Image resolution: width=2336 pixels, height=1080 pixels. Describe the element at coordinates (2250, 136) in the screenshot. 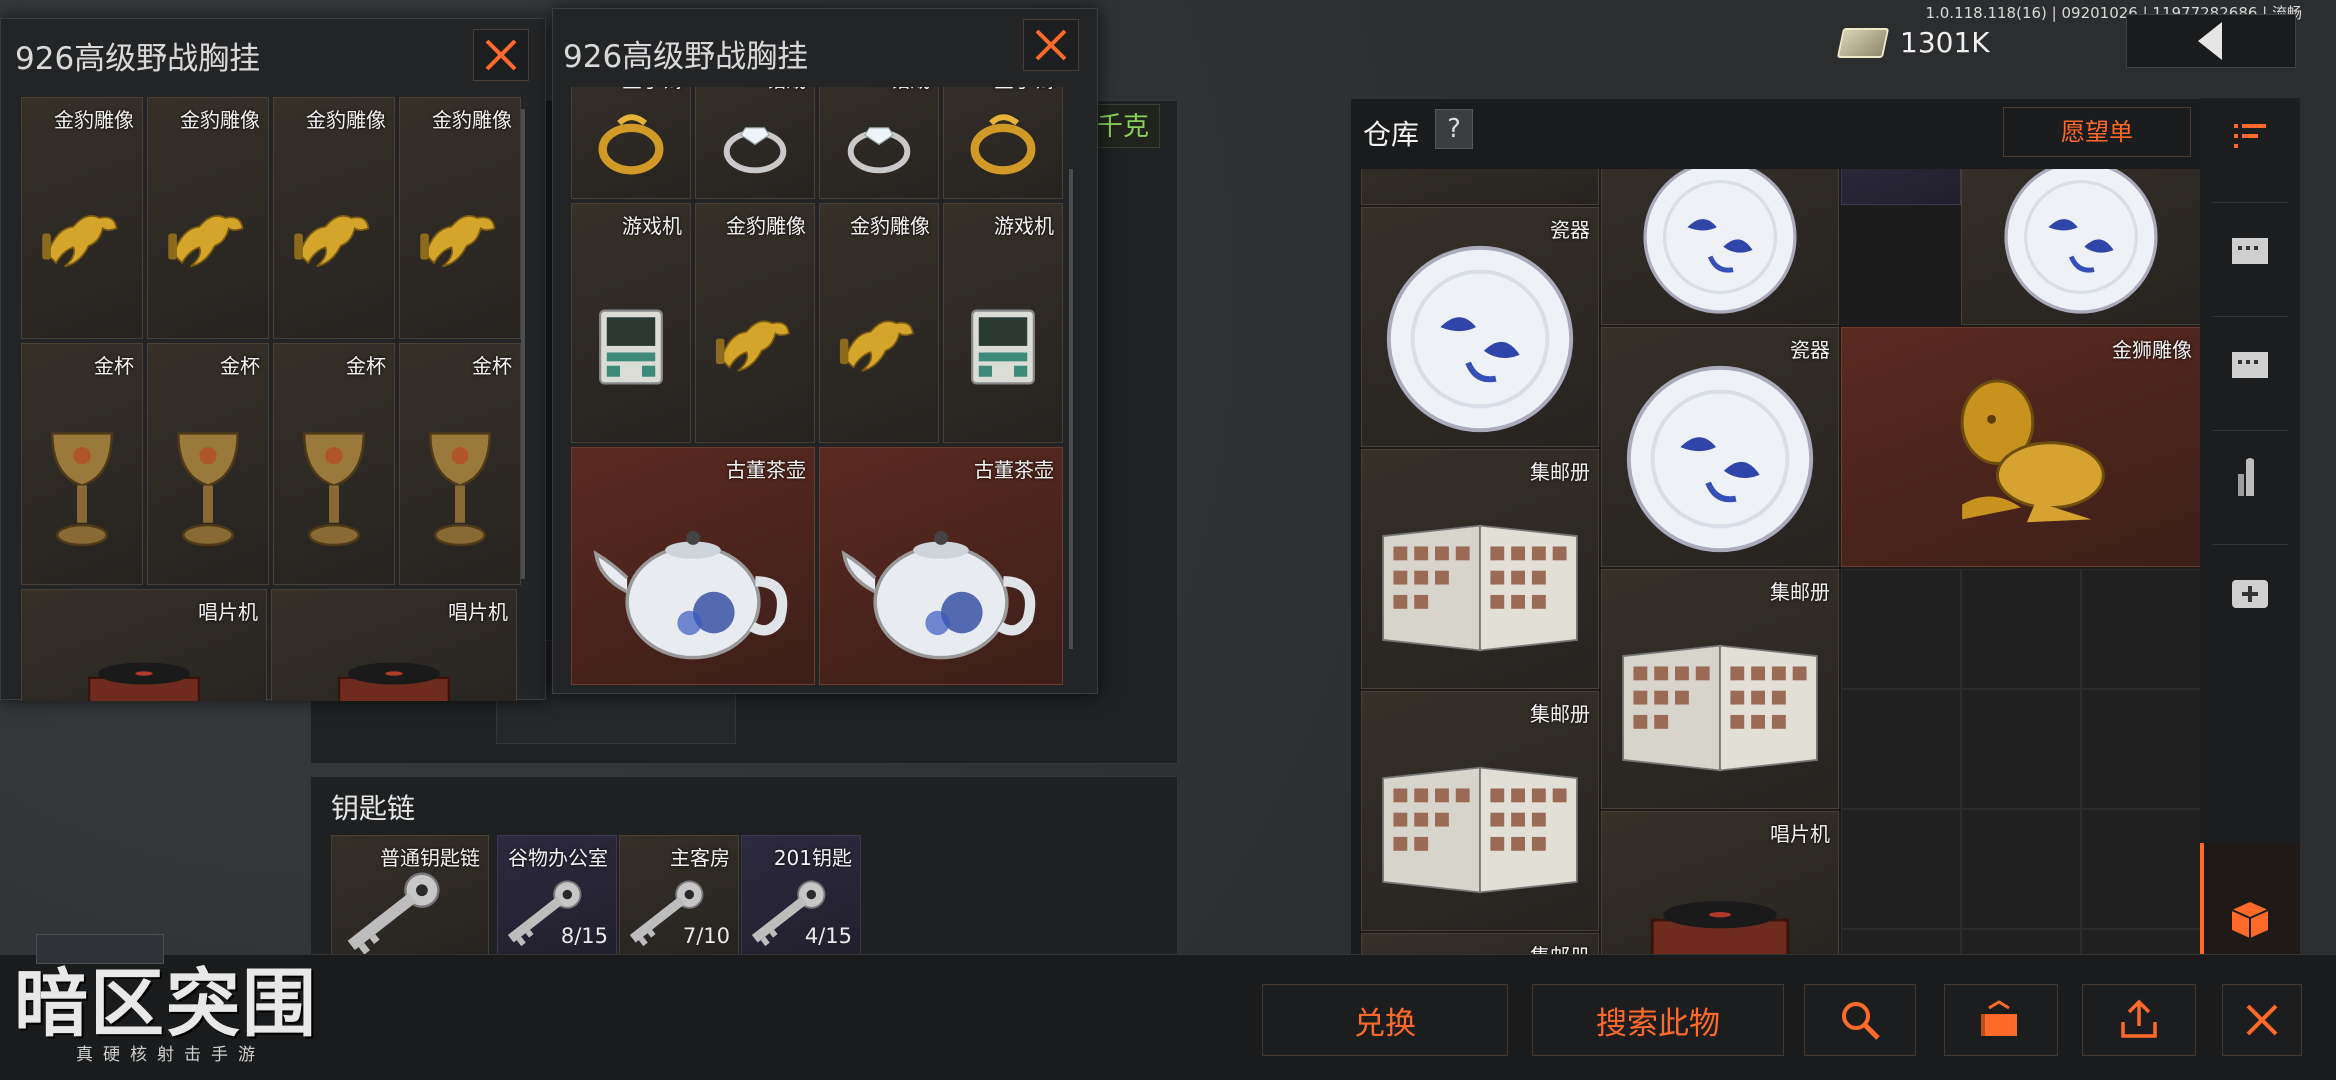

I see `list-grid-icon` at that location.